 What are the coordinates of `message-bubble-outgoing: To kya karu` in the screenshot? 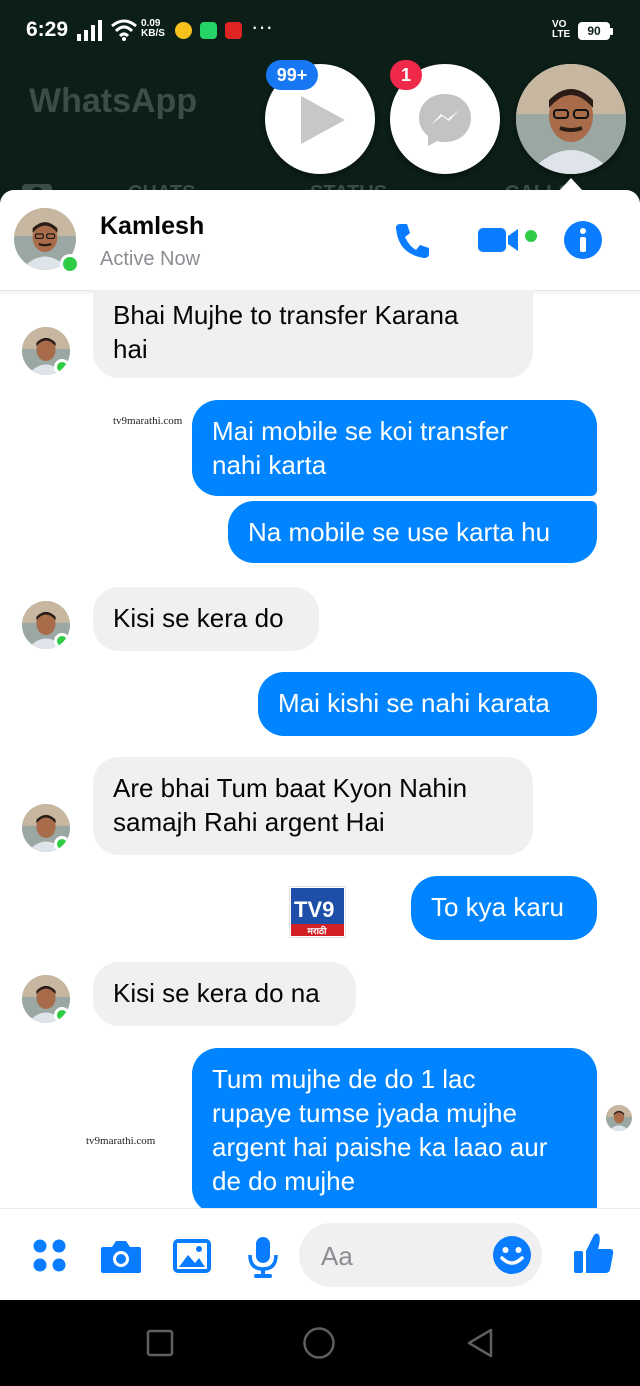 It's located at (504, 908).